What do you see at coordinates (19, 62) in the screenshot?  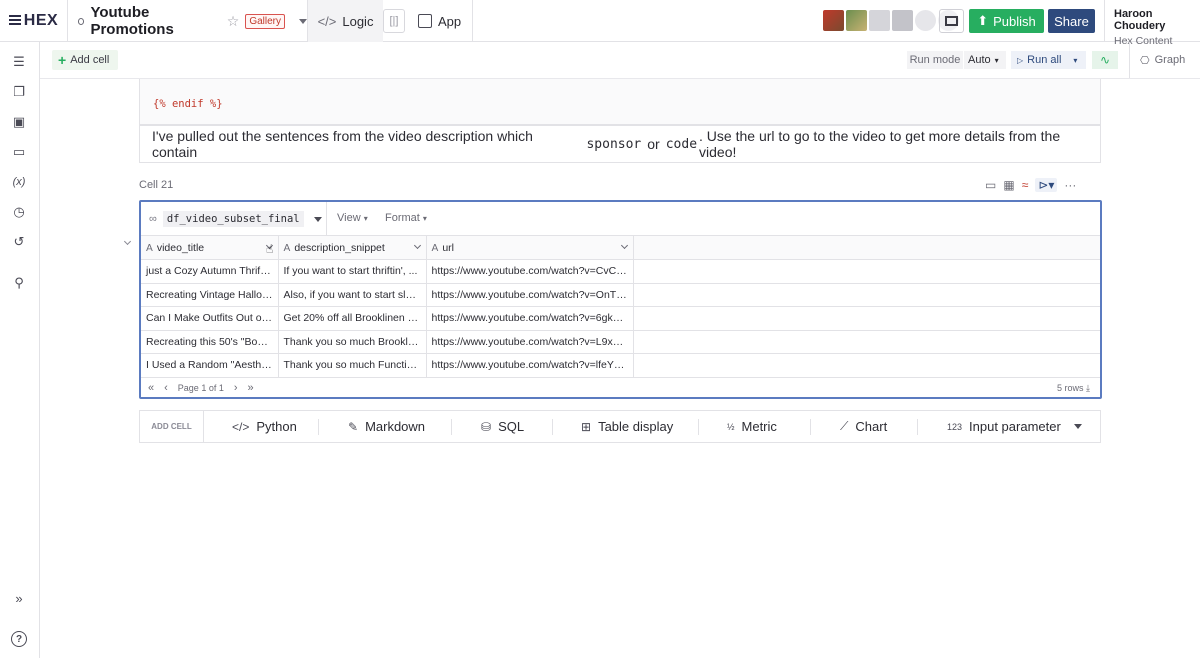 I see `menu-icon: ☰` at bounding box center [19, 62].